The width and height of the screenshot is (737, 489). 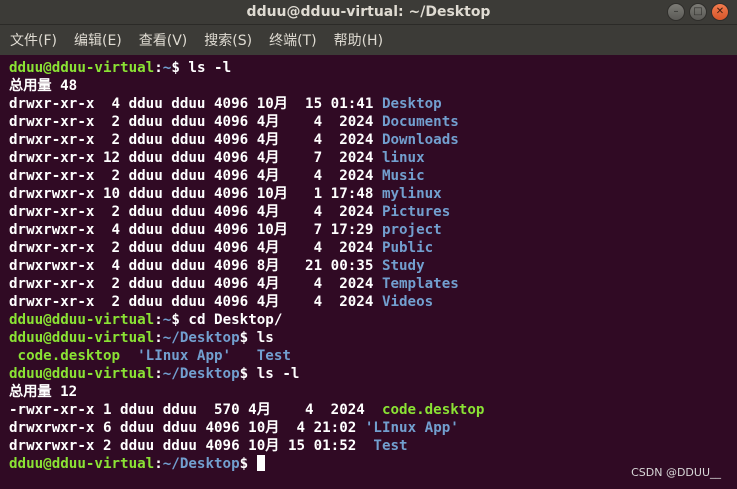 What do you see at coordinates (368, 464) in the screenshot?
I see `terminal-line: dduu@dduu-virtual:~/Desktop$` at bounding box center [368, 464].